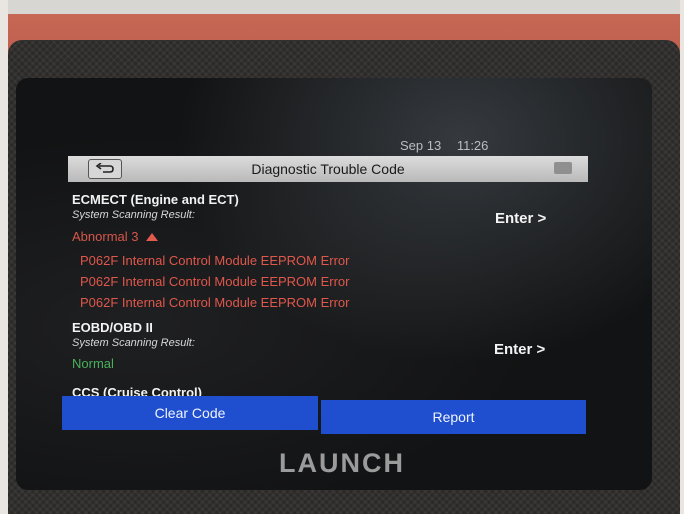 This screenshot has width=684, height=514. What do you see at coordinates (500, 146) in the screenshot?
I see `status-bar: Sep 13 11:26` at bounding box center [500, 146].